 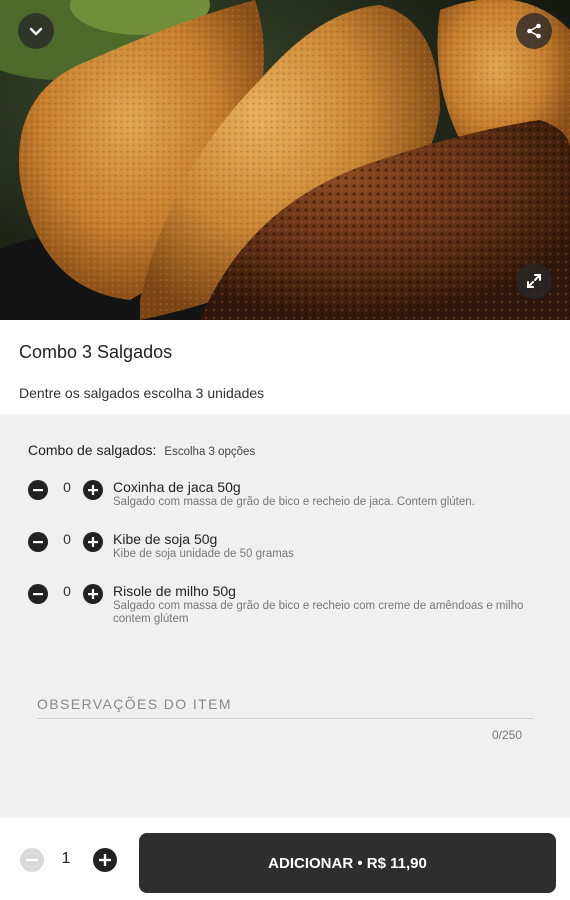 What do you see at coordinates (165, 539) in the screenshot?
I see `option-name: Kibe de soja 50g` at bounding box center [165, 539].